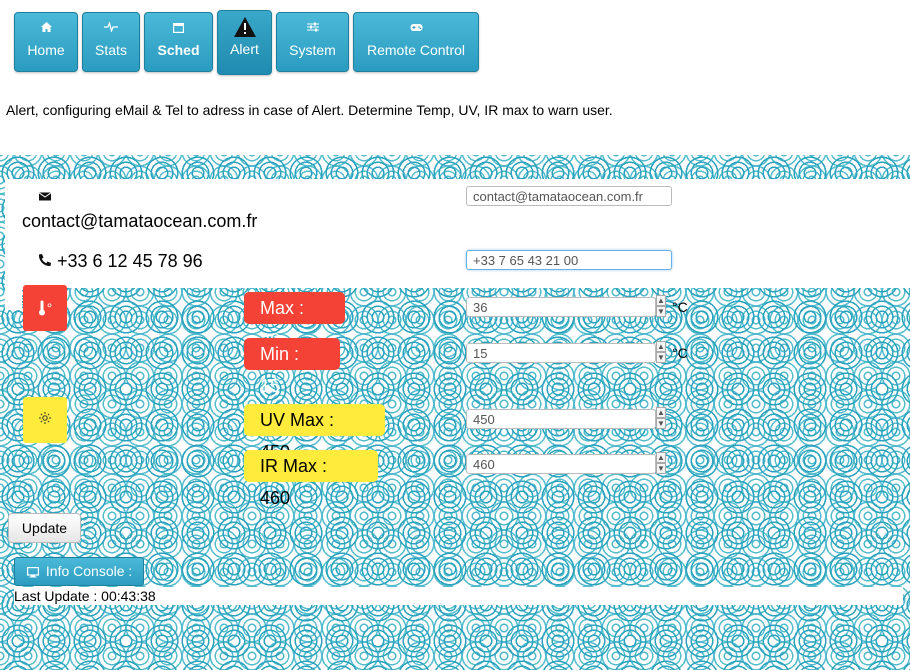 The width and height of the screenshot is (910, 670). What do you see at coordinates (44, 260) in the screenshot?
I see `phone-icon` at bounding box center [44, 260].